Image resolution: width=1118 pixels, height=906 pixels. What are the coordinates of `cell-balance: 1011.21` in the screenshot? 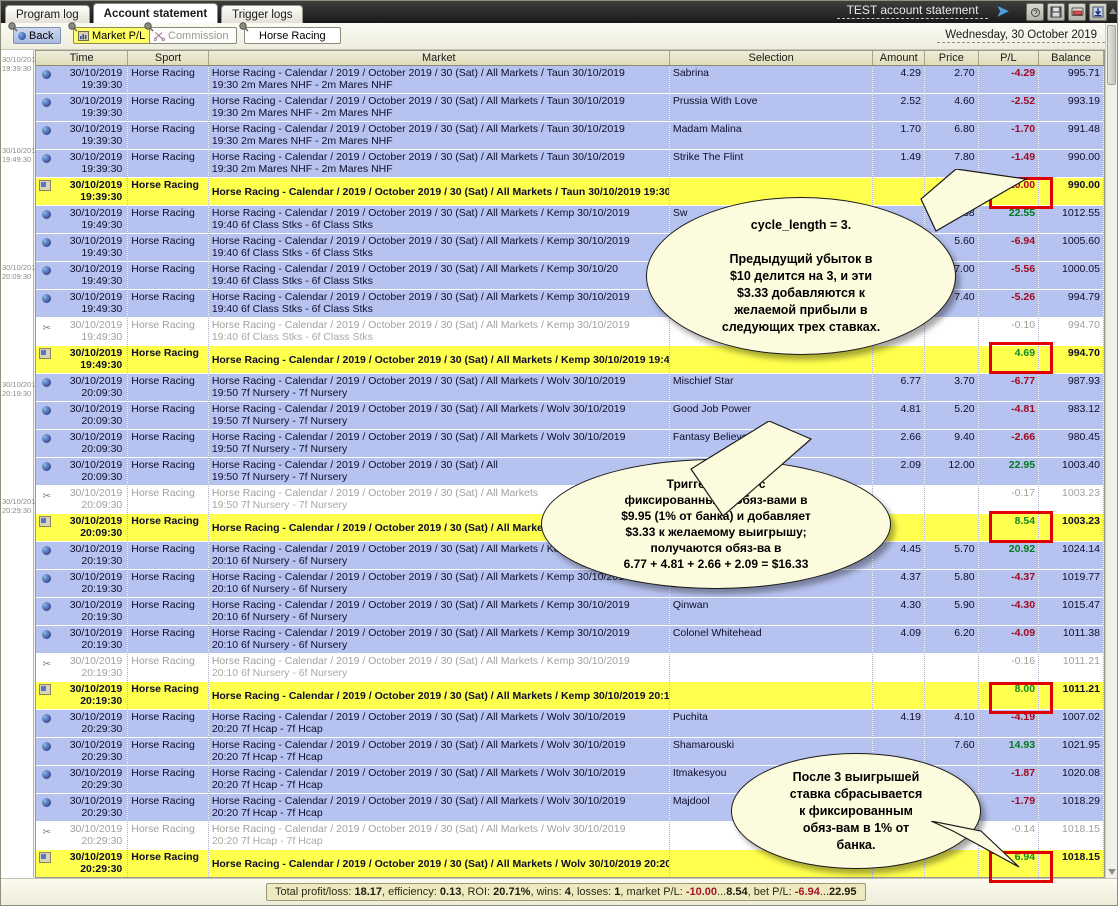 It's located at (1071, 695).